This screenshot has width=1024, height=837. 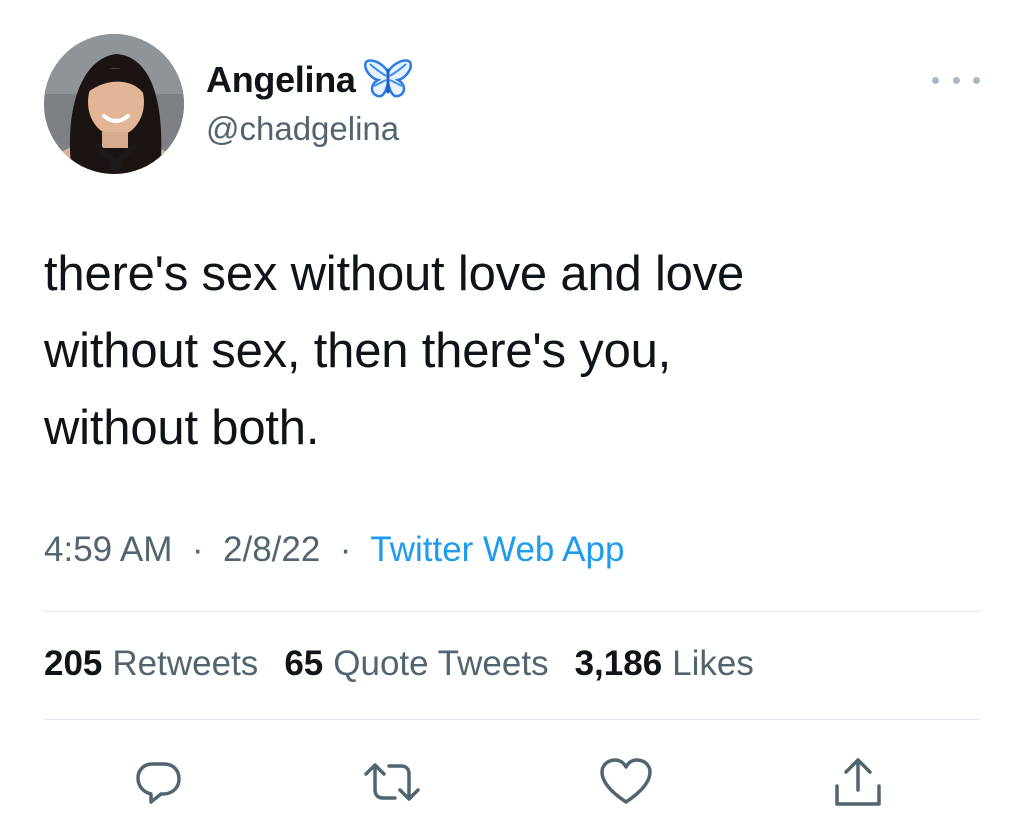 I want to click on quote-tweets-label: Quote Tweets, so click(x=441, y=663).